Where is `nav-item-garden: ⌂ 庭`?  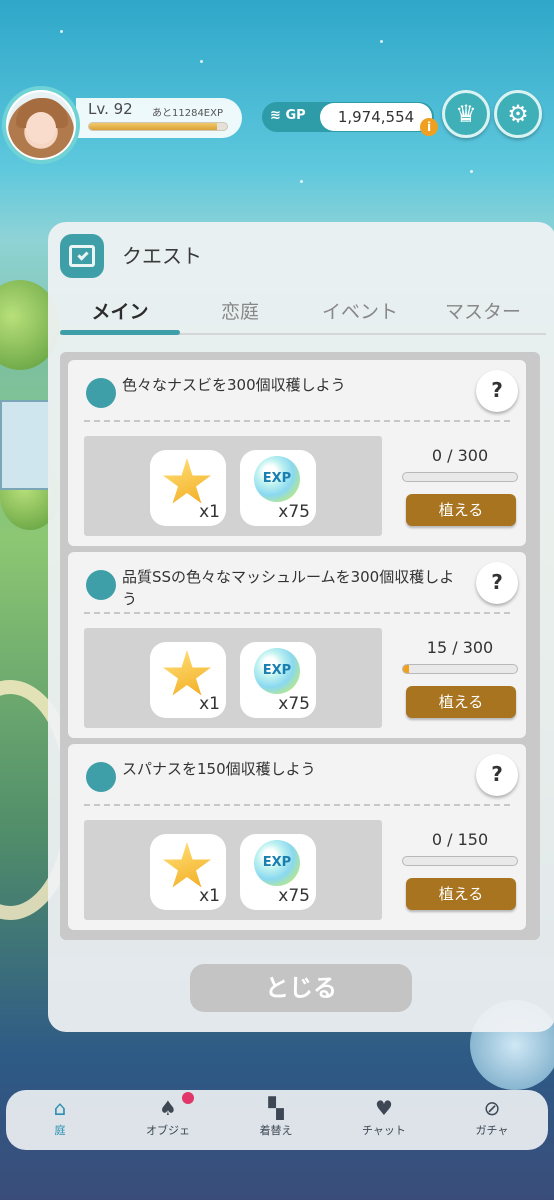
nav-item-garden: ⌂ 庭 is located at coordinates (60, 1120).